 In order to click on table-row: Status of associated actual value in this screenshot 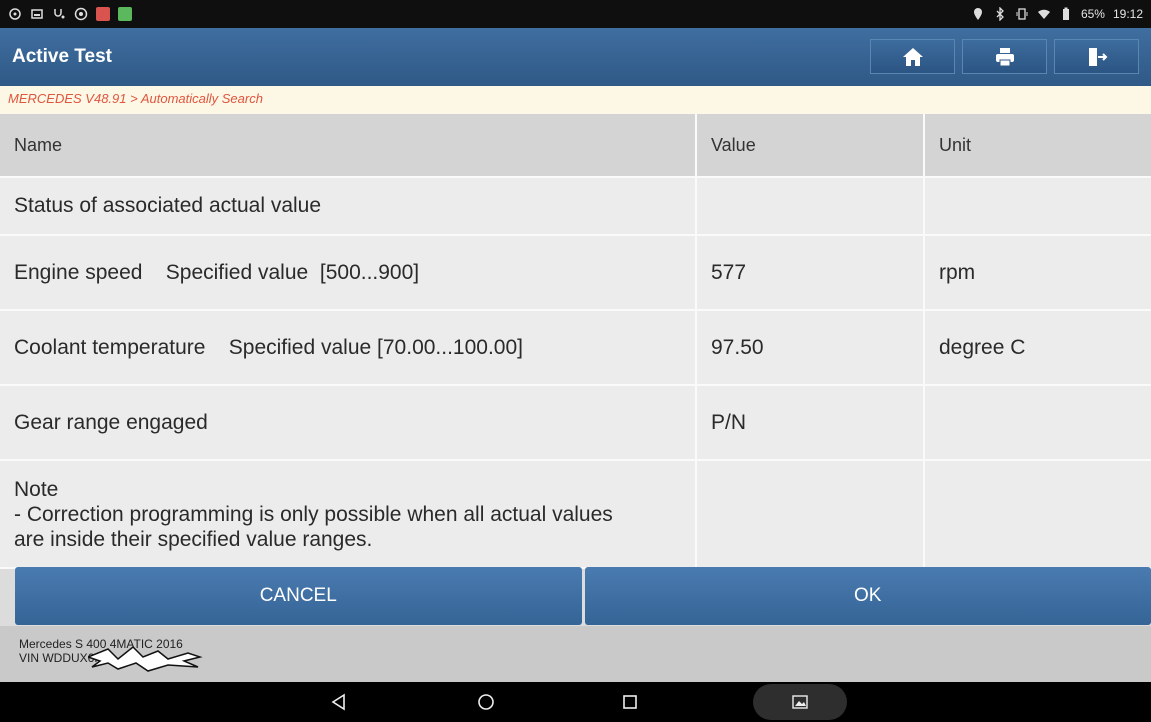, I will do `click(575, 207)`.